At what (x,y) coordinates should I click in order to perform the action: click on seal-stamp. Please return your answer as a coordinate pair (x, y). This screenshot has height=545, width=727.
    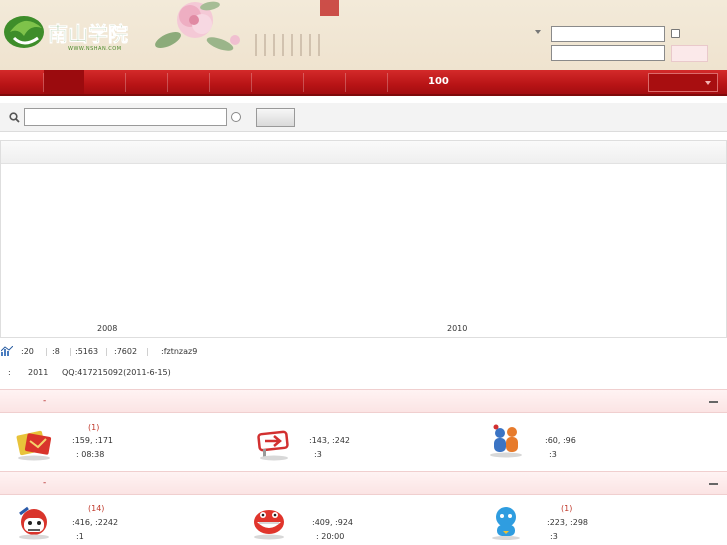
    Looking at the image, I should click on (329, 8).